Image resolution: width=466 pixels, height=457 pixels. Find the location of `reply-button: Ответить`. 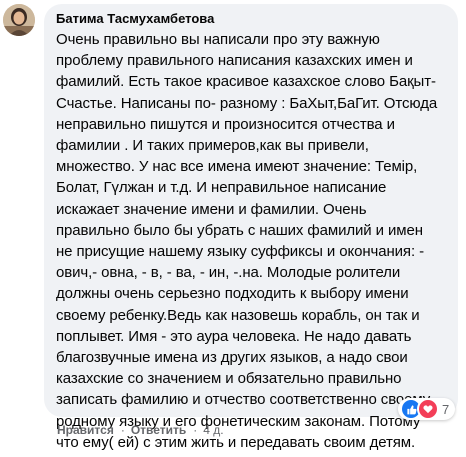

reply-button: Ответить is located at coordinates (158, 430).